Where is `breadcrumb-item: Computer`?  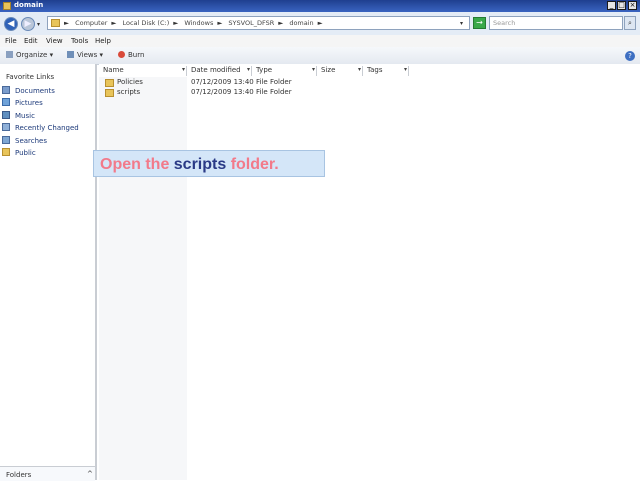 breadcrumb-item: Computer is located at coordinates (91, 23).